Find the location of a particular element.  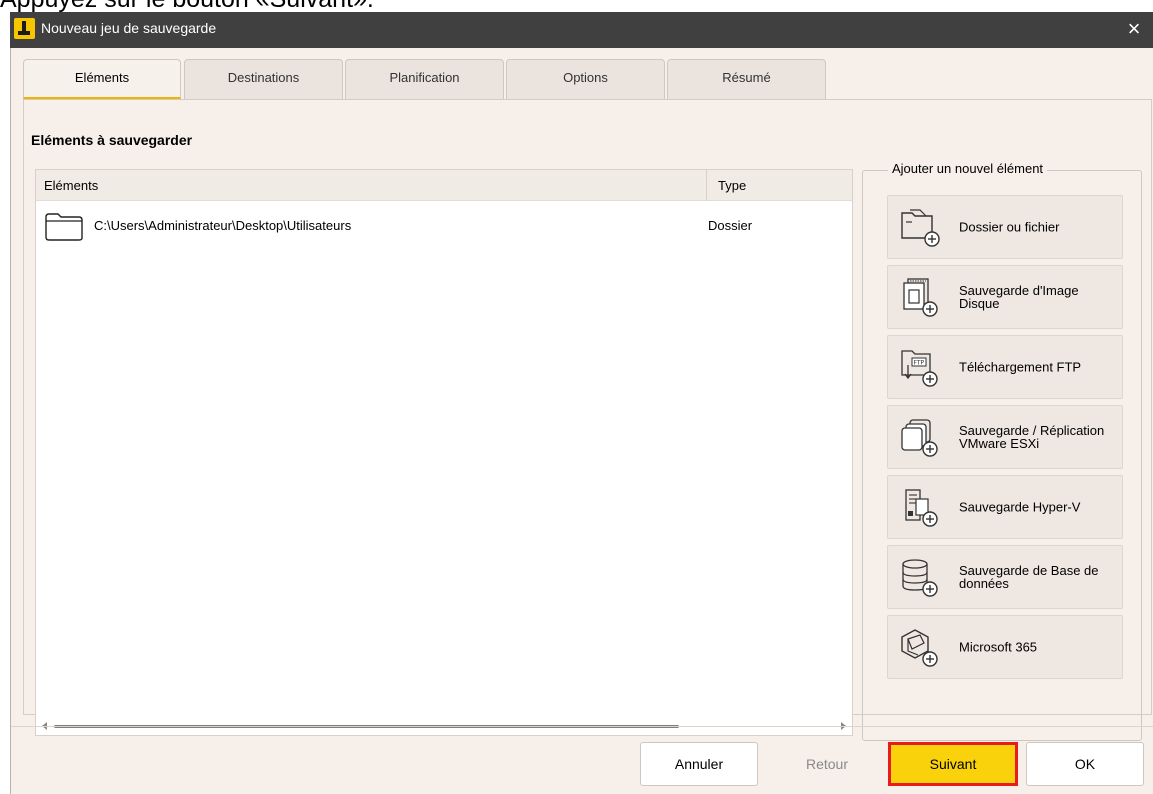

cancel-button: Annuler is located at coordinates (699, 764).